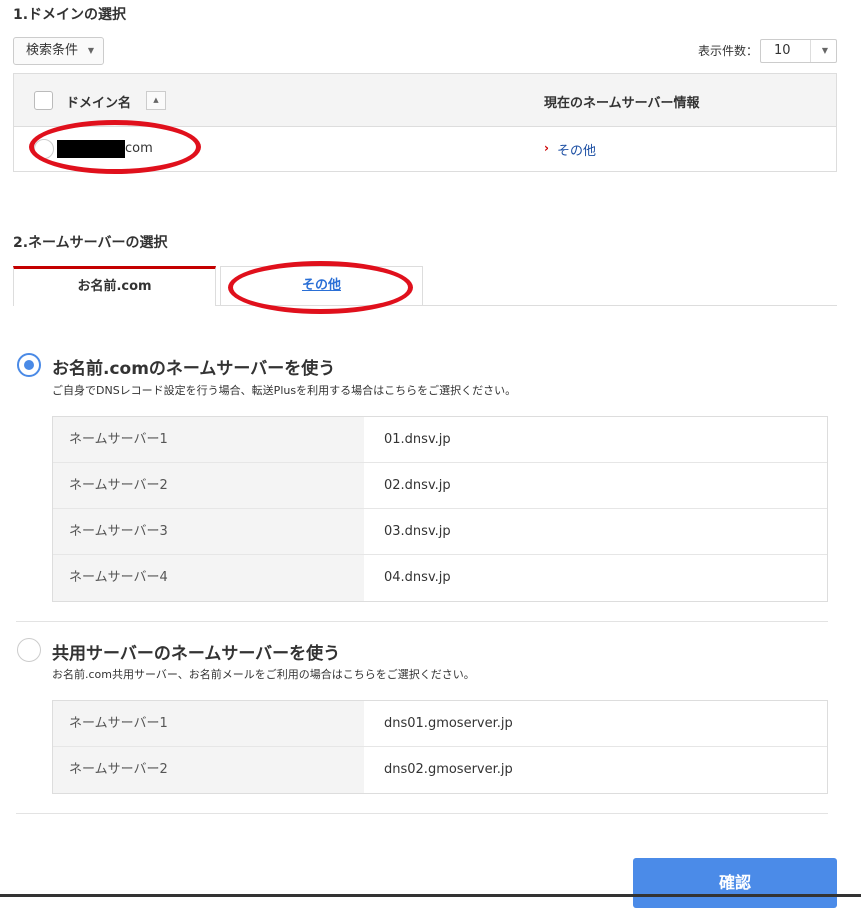 The width and height of the screenshot is (861, 908). What do you see at coordinates (194, 369) in the screenshot?
I see `option-onamae-ns-title: お名前.comのネームサーバーを使う` at bounding box center [194, 369].